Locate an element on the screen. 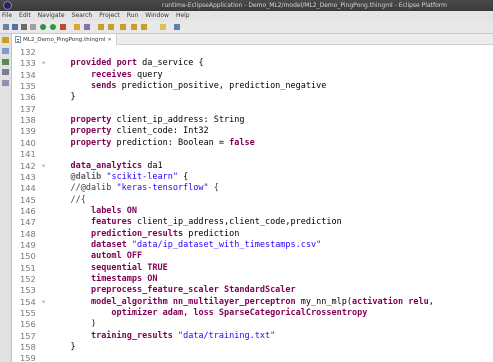 This screenshot has height=362, width=493. perspective-icon is located at coordinates (177, 27).